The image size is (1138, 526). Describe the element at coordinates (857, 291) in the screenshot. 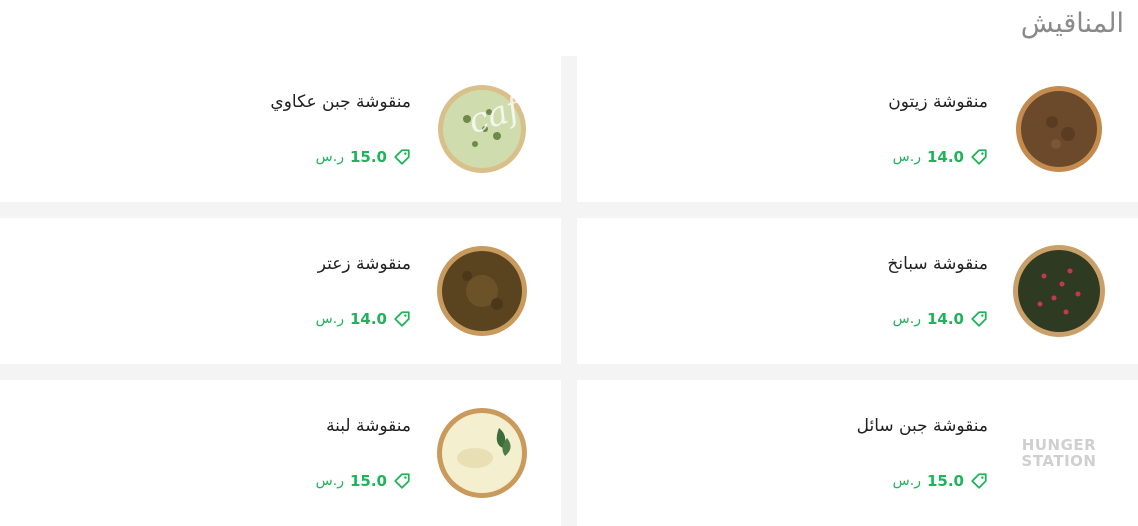

I see `menu-item-card: منقوشة سبانخ 14.0 ر.س` at that location.